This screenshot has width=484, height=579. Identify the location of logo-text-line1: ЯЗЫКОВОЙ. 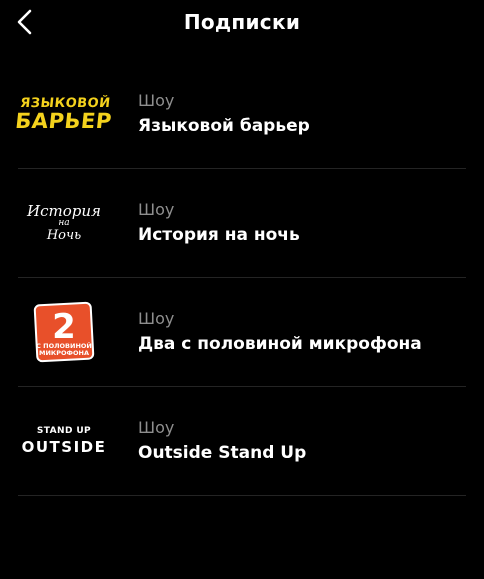
(65, 103).